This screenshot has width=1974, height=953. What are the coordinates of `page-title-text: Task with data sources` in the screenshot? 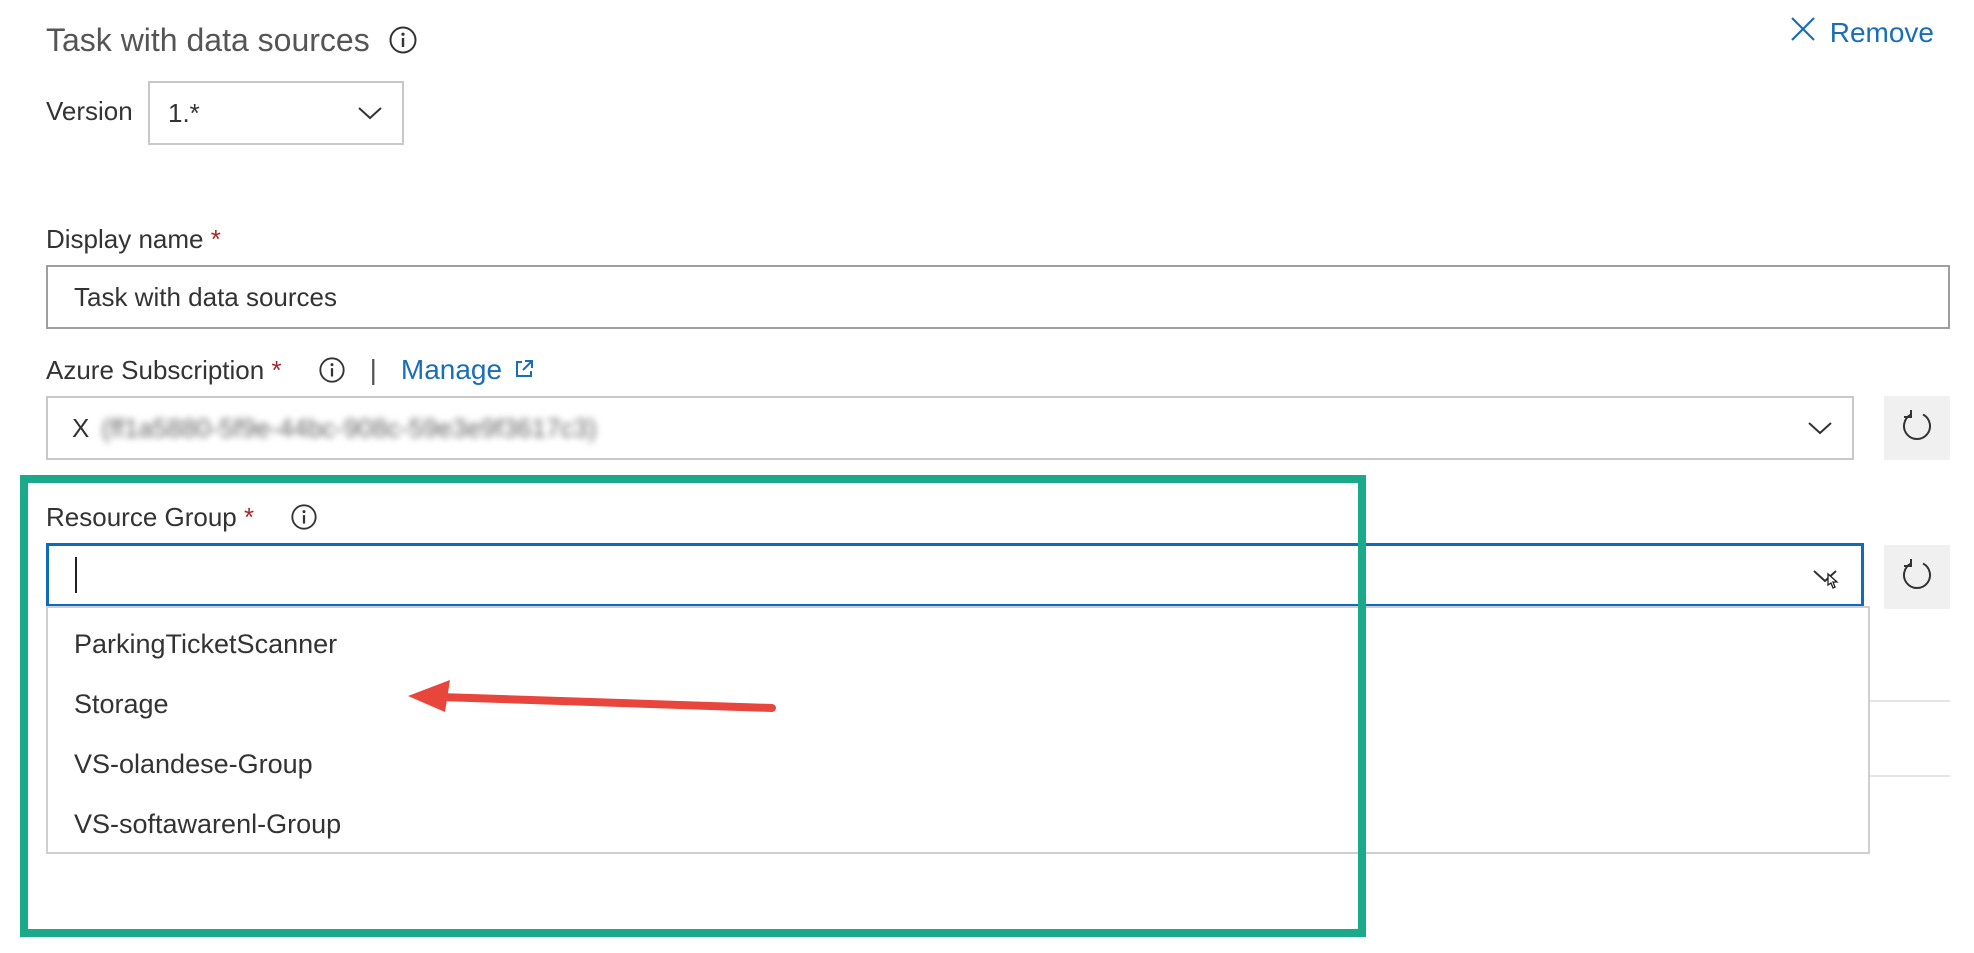 It's located at (208, 40).